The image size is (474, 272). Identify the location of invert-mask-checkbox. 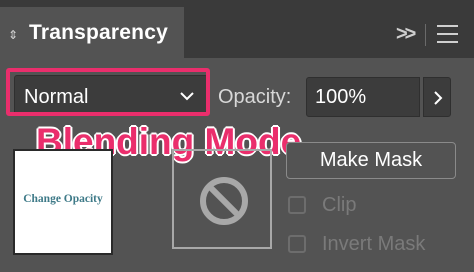
(297, 244).